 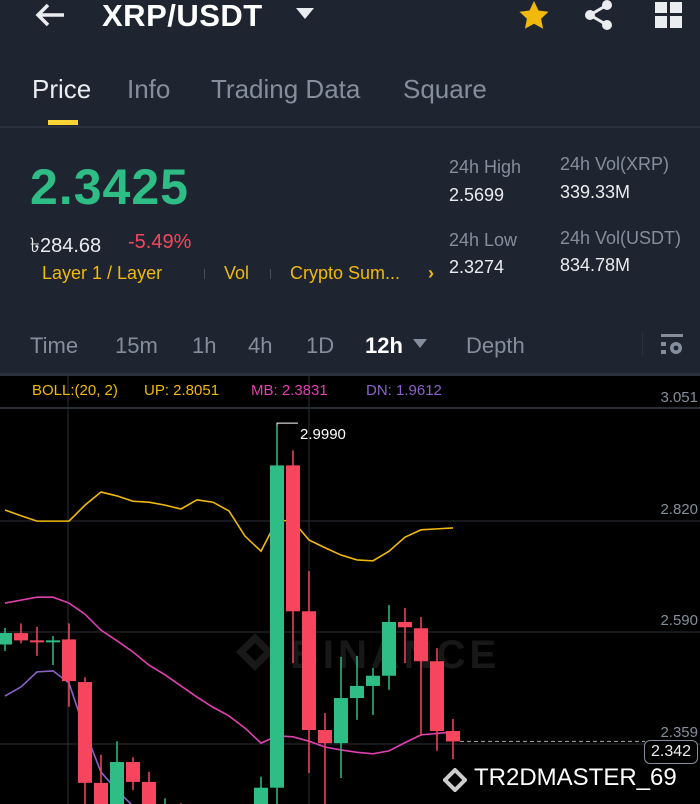 I want to click on timeframe-1h: 1h, so click(x=204, y=346).